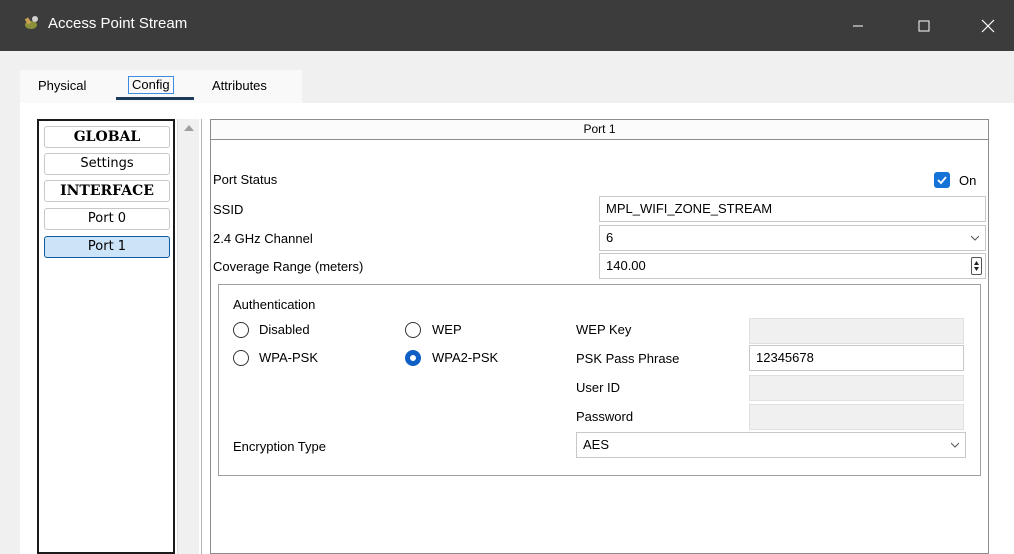 This screenshot has height=554, width=1014. Describe the element at coordinates (856, 388) in the screenshot. I see `user-id-input` at that location.